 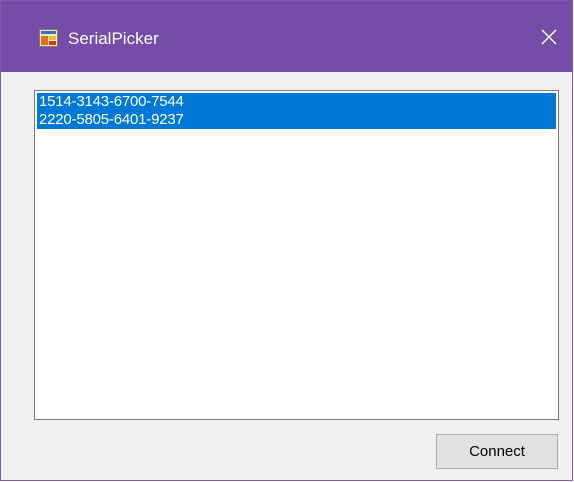 I want to click on close-icon, so click(x=549, y=37).